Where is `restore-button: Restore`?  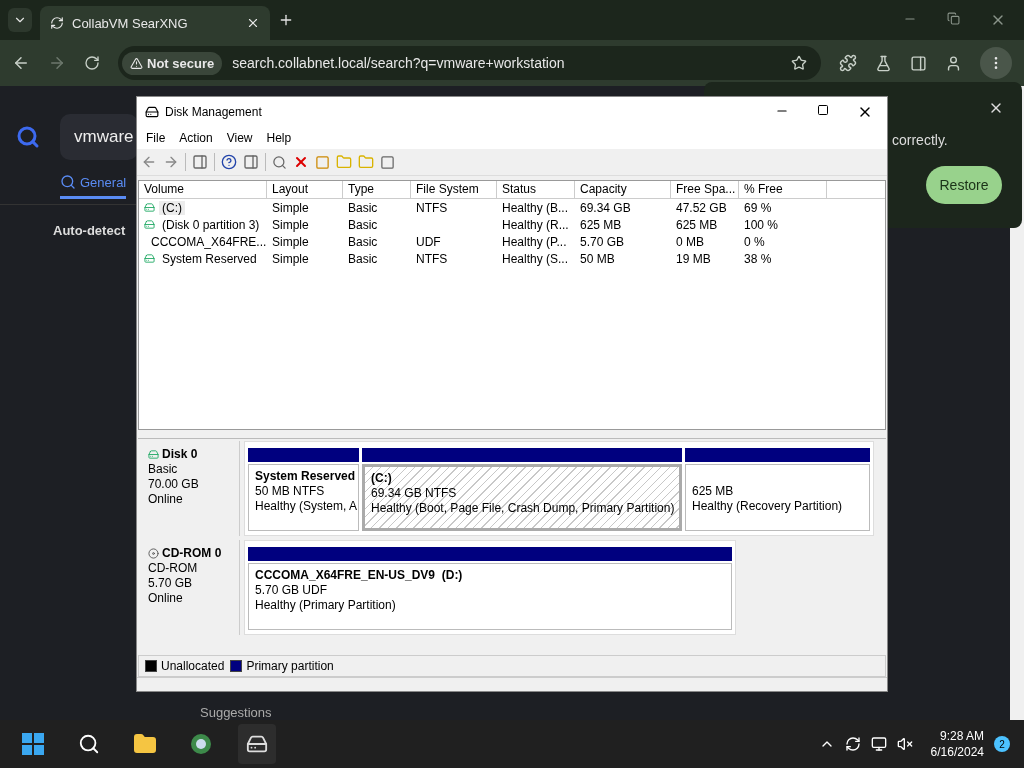 restore-button: Restore is located at coordinates (964, 185).